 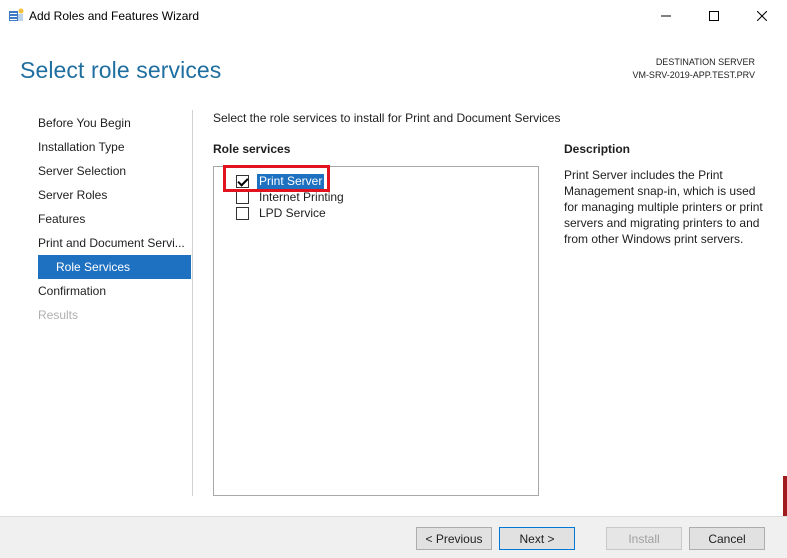 I want to click on nav-item-role-services: Role Services, so click(x=114, y=267).